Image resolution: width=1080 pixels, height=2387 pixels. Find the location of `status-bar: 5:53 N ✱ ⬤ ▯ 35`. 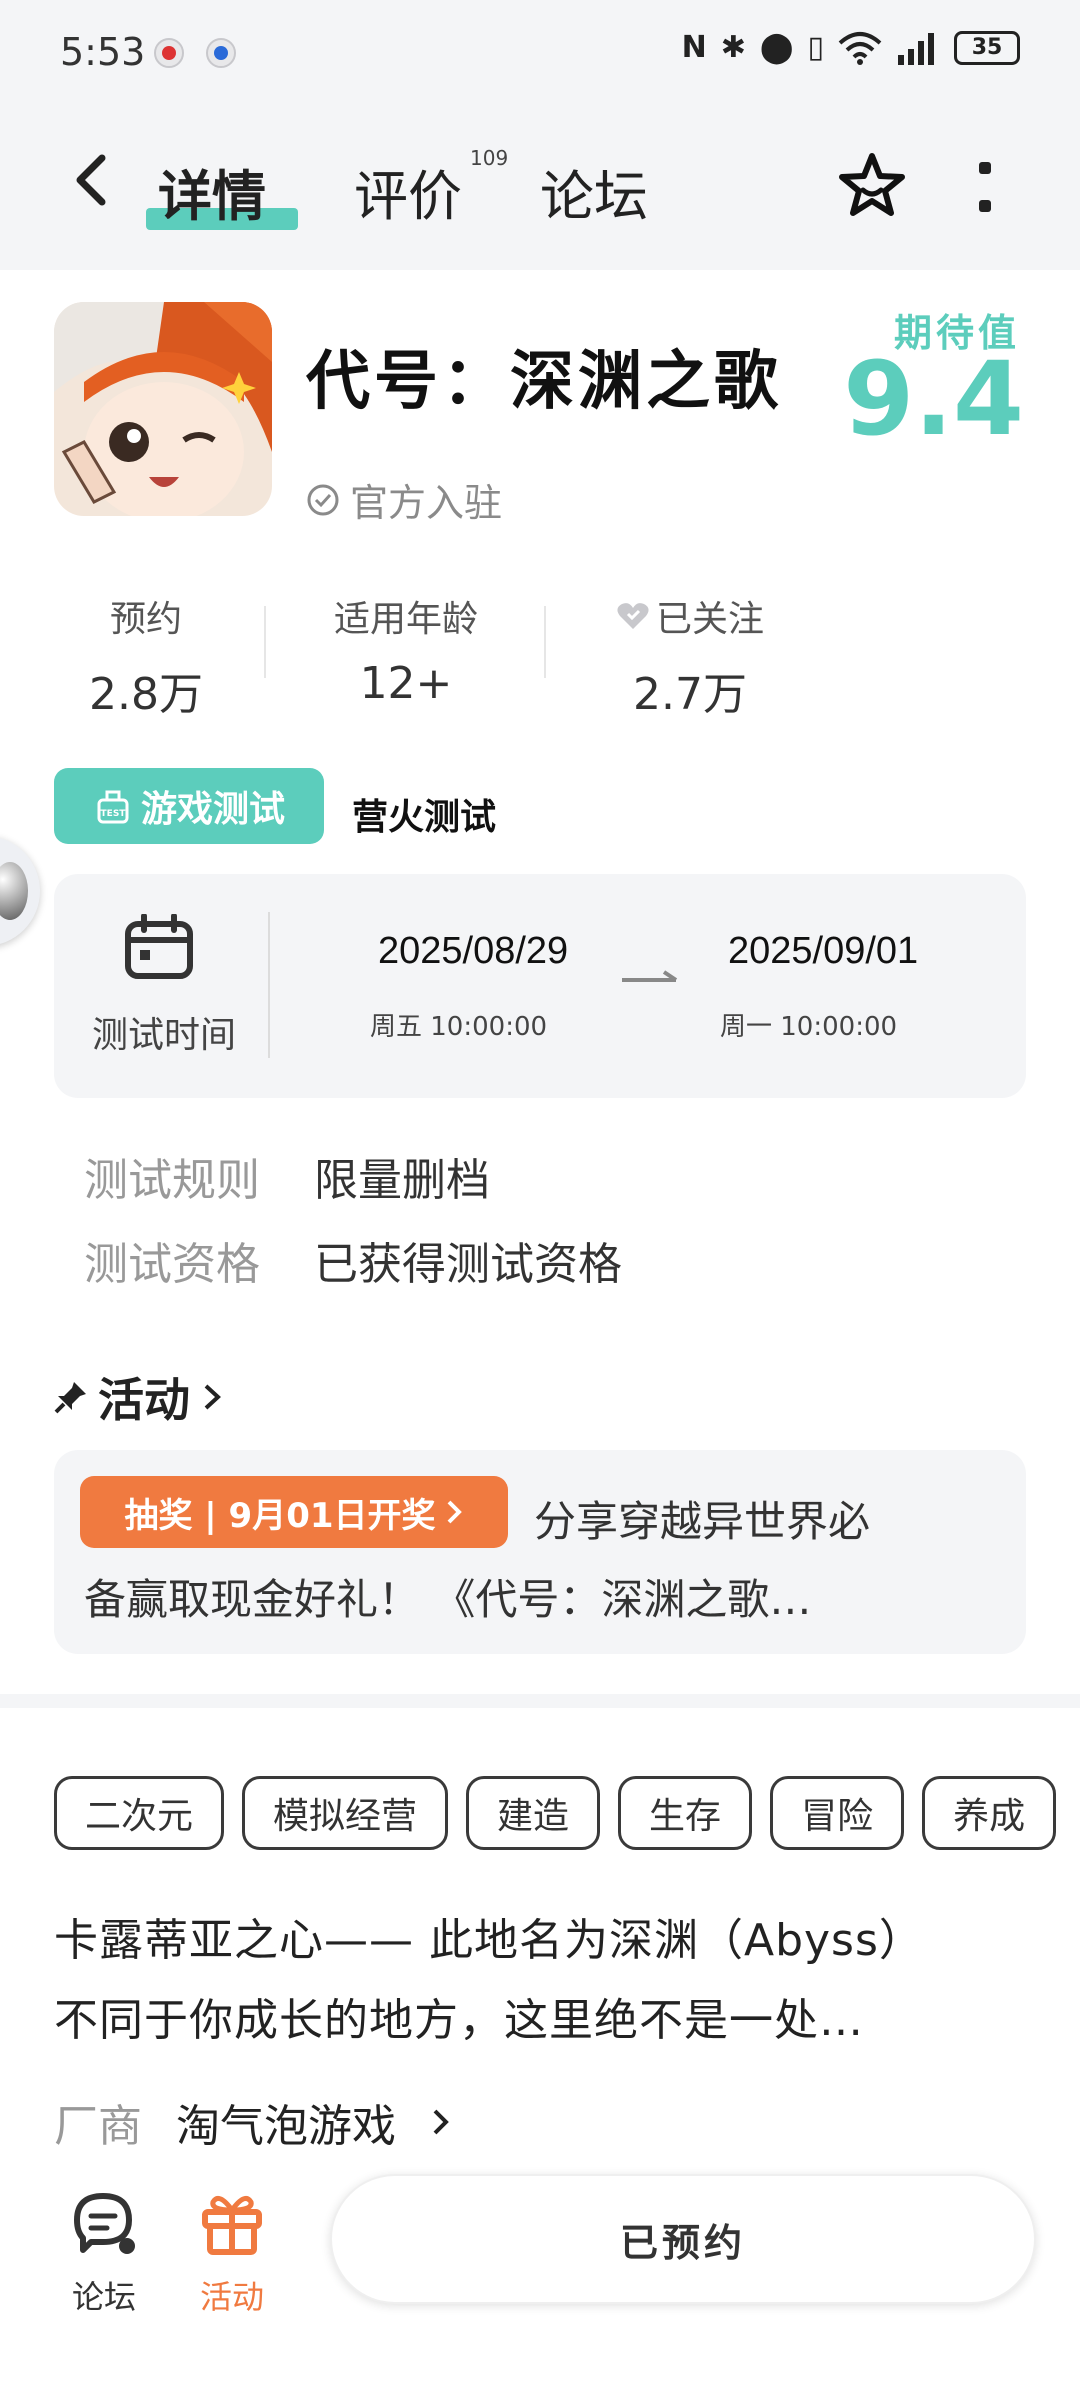

status-bar: 5:53 N ✱ ⬤ ▯ 35 is located at coordinates (540, 55).